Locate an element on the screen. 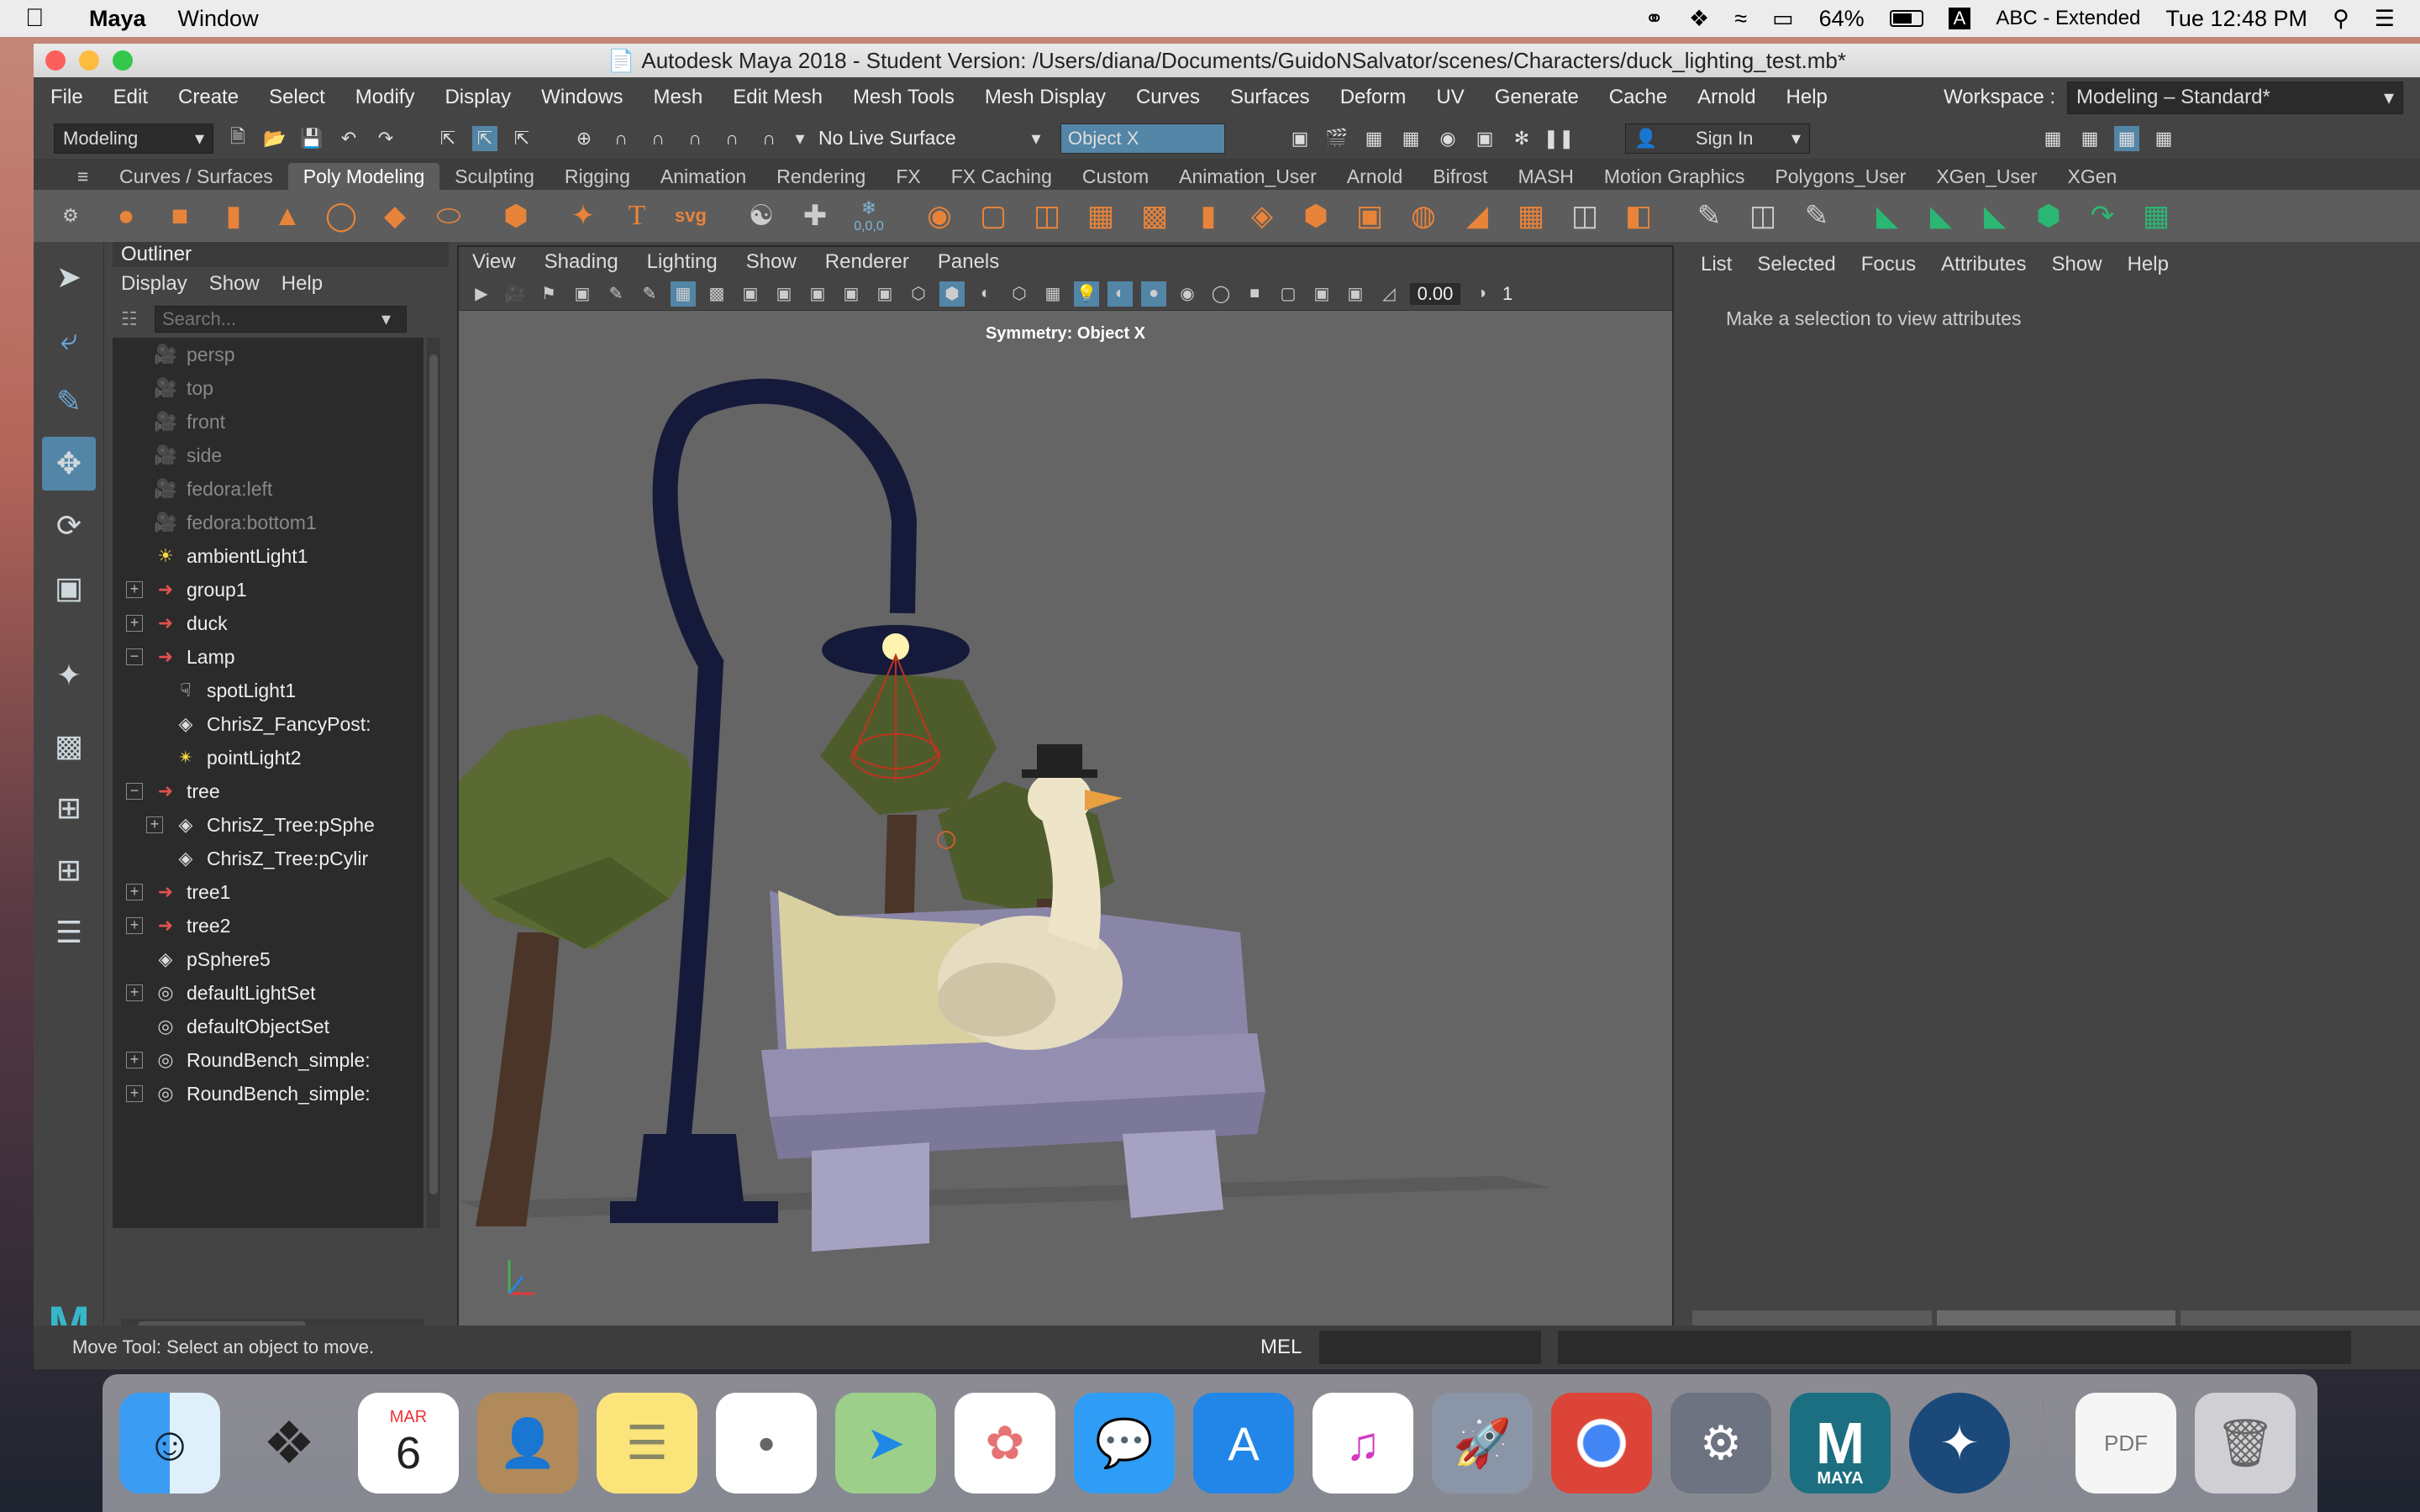 This screenshot has width=2420, height=1512. outliner-item: + ➜ group1 is located at coordinates (268, 589).